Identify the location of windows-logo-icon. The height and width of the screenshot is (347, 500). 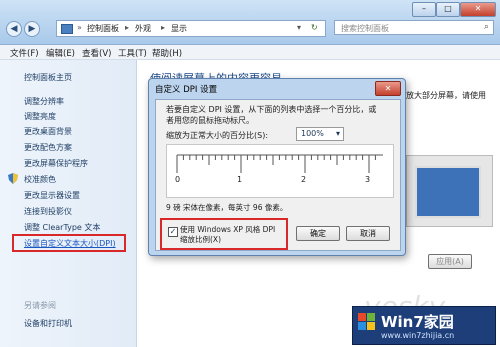
(367, 322).